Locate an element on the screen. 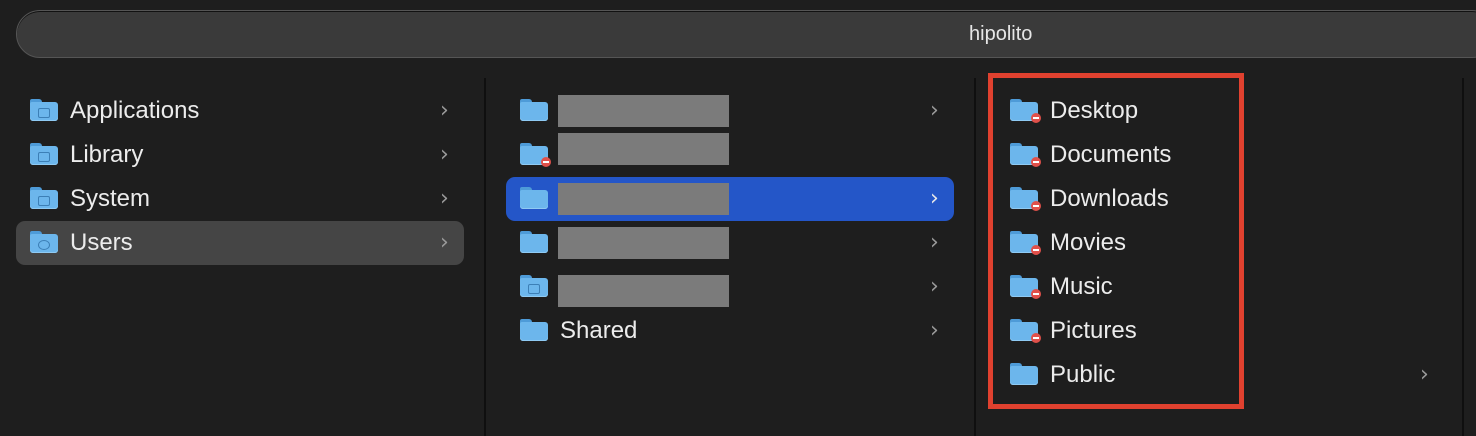 The image size is (1476, 436). list-item-applications: Applications › is located at coordinates (240, 111).